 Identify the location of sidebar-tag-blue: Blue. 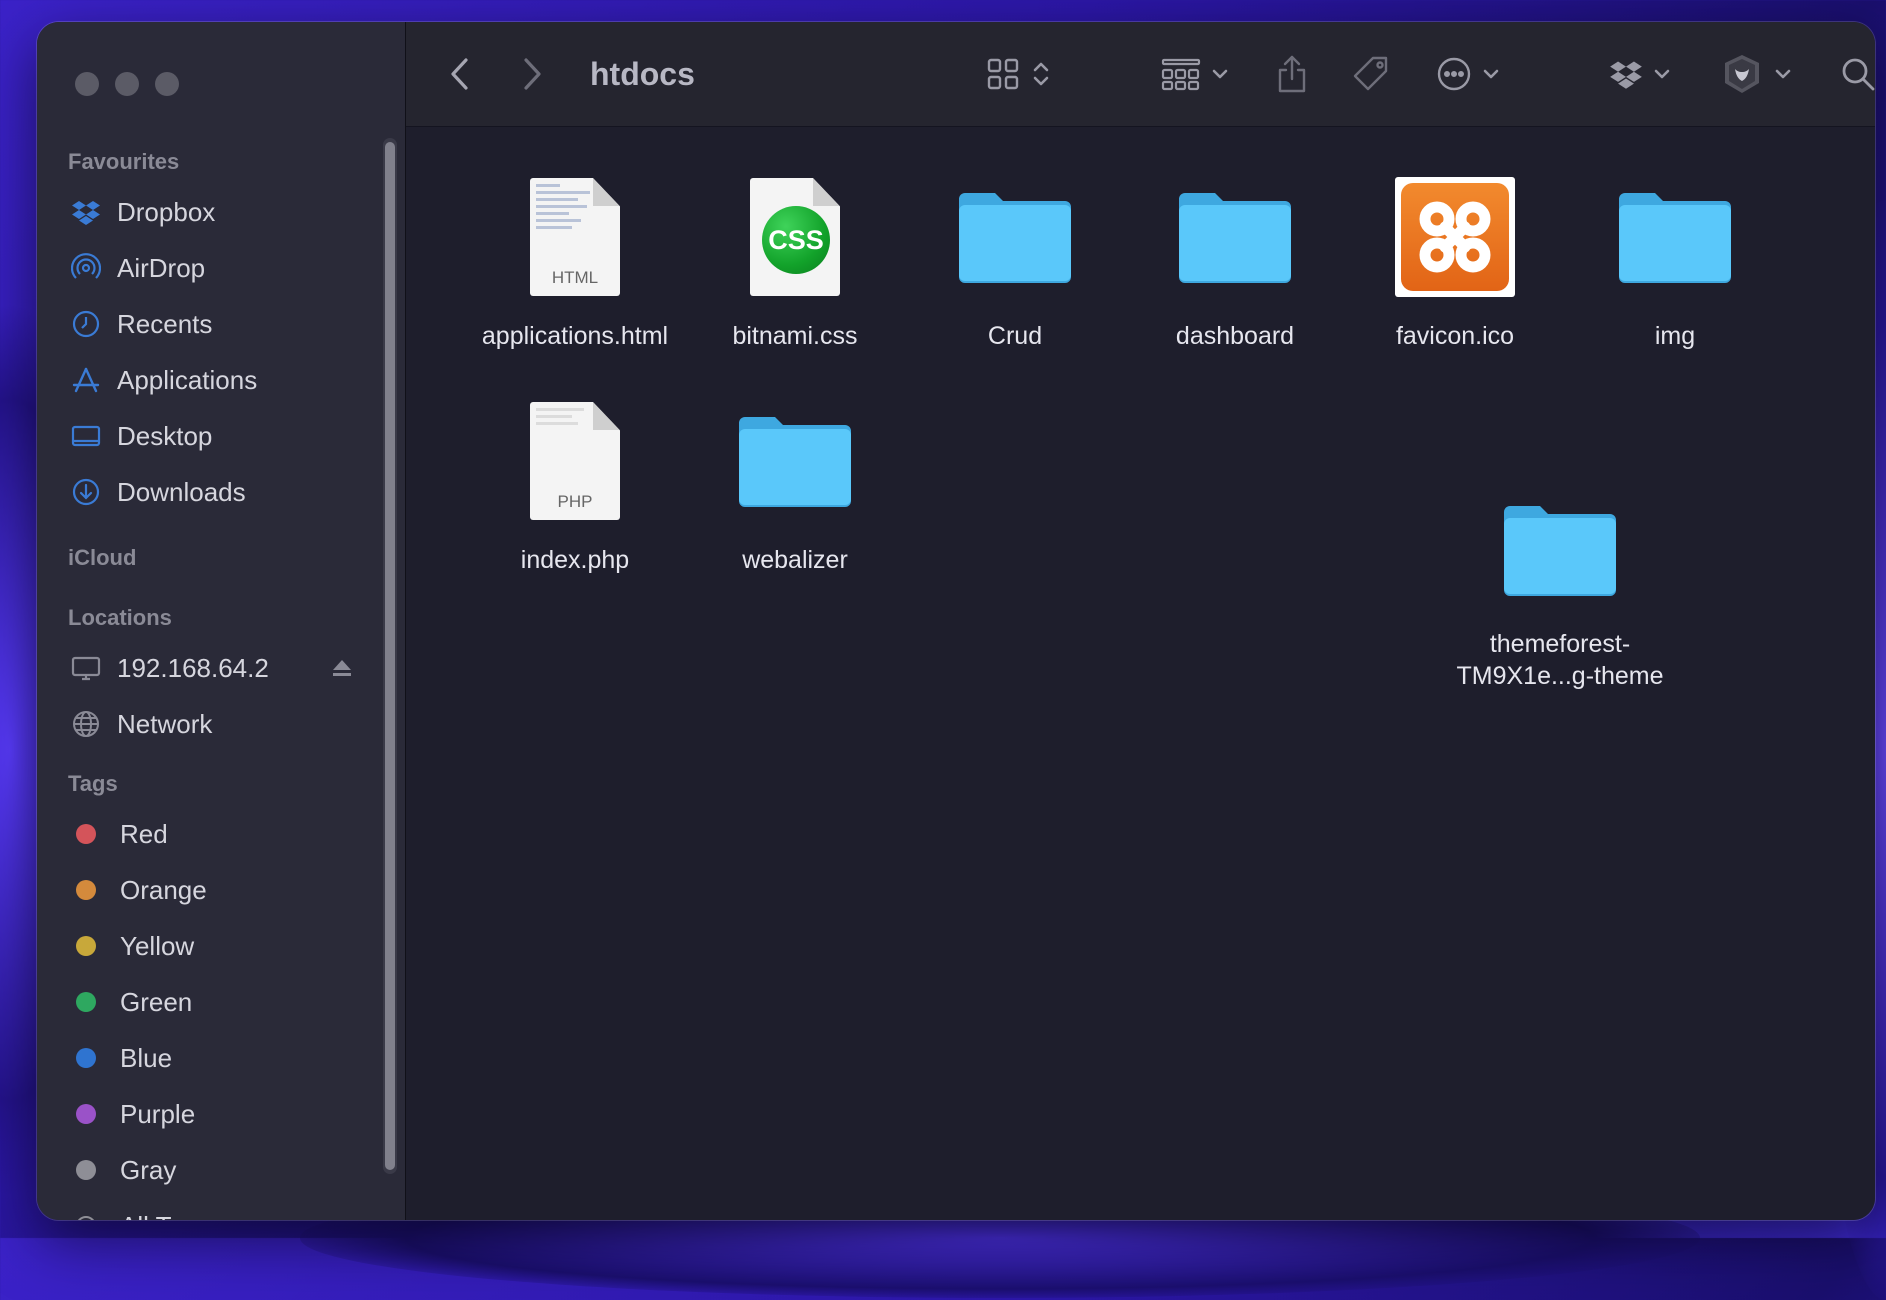
(221, 1058).